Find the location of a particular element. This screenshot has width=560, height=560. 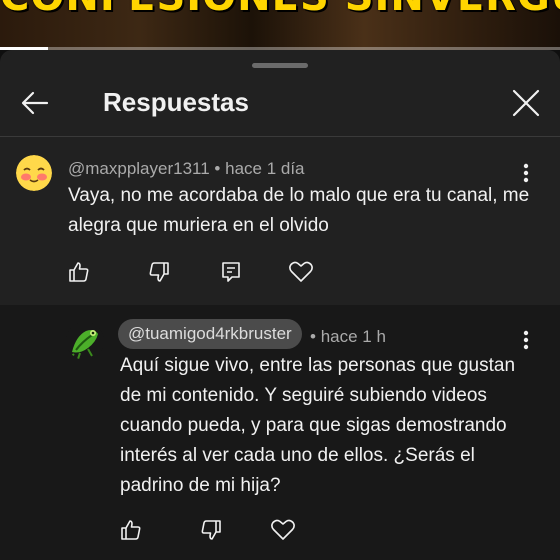

back-button is located at coordinates (35, 103).